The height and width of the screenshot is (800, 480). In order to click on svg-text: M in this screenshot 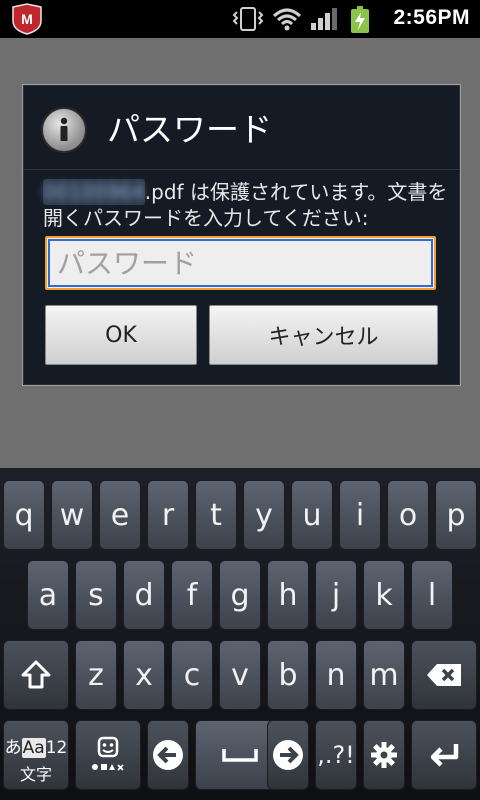, I will do `click(27, 19)`.